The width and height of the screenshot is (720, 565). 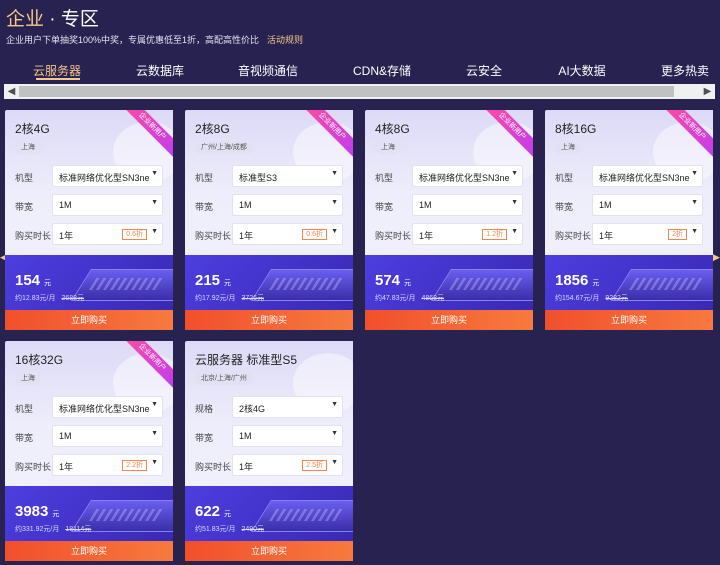 What do you see at coordinates (37, 529) in the screenshot?
I see `monthly-price: 约331.92元/月` at bounding box center [37, 529].